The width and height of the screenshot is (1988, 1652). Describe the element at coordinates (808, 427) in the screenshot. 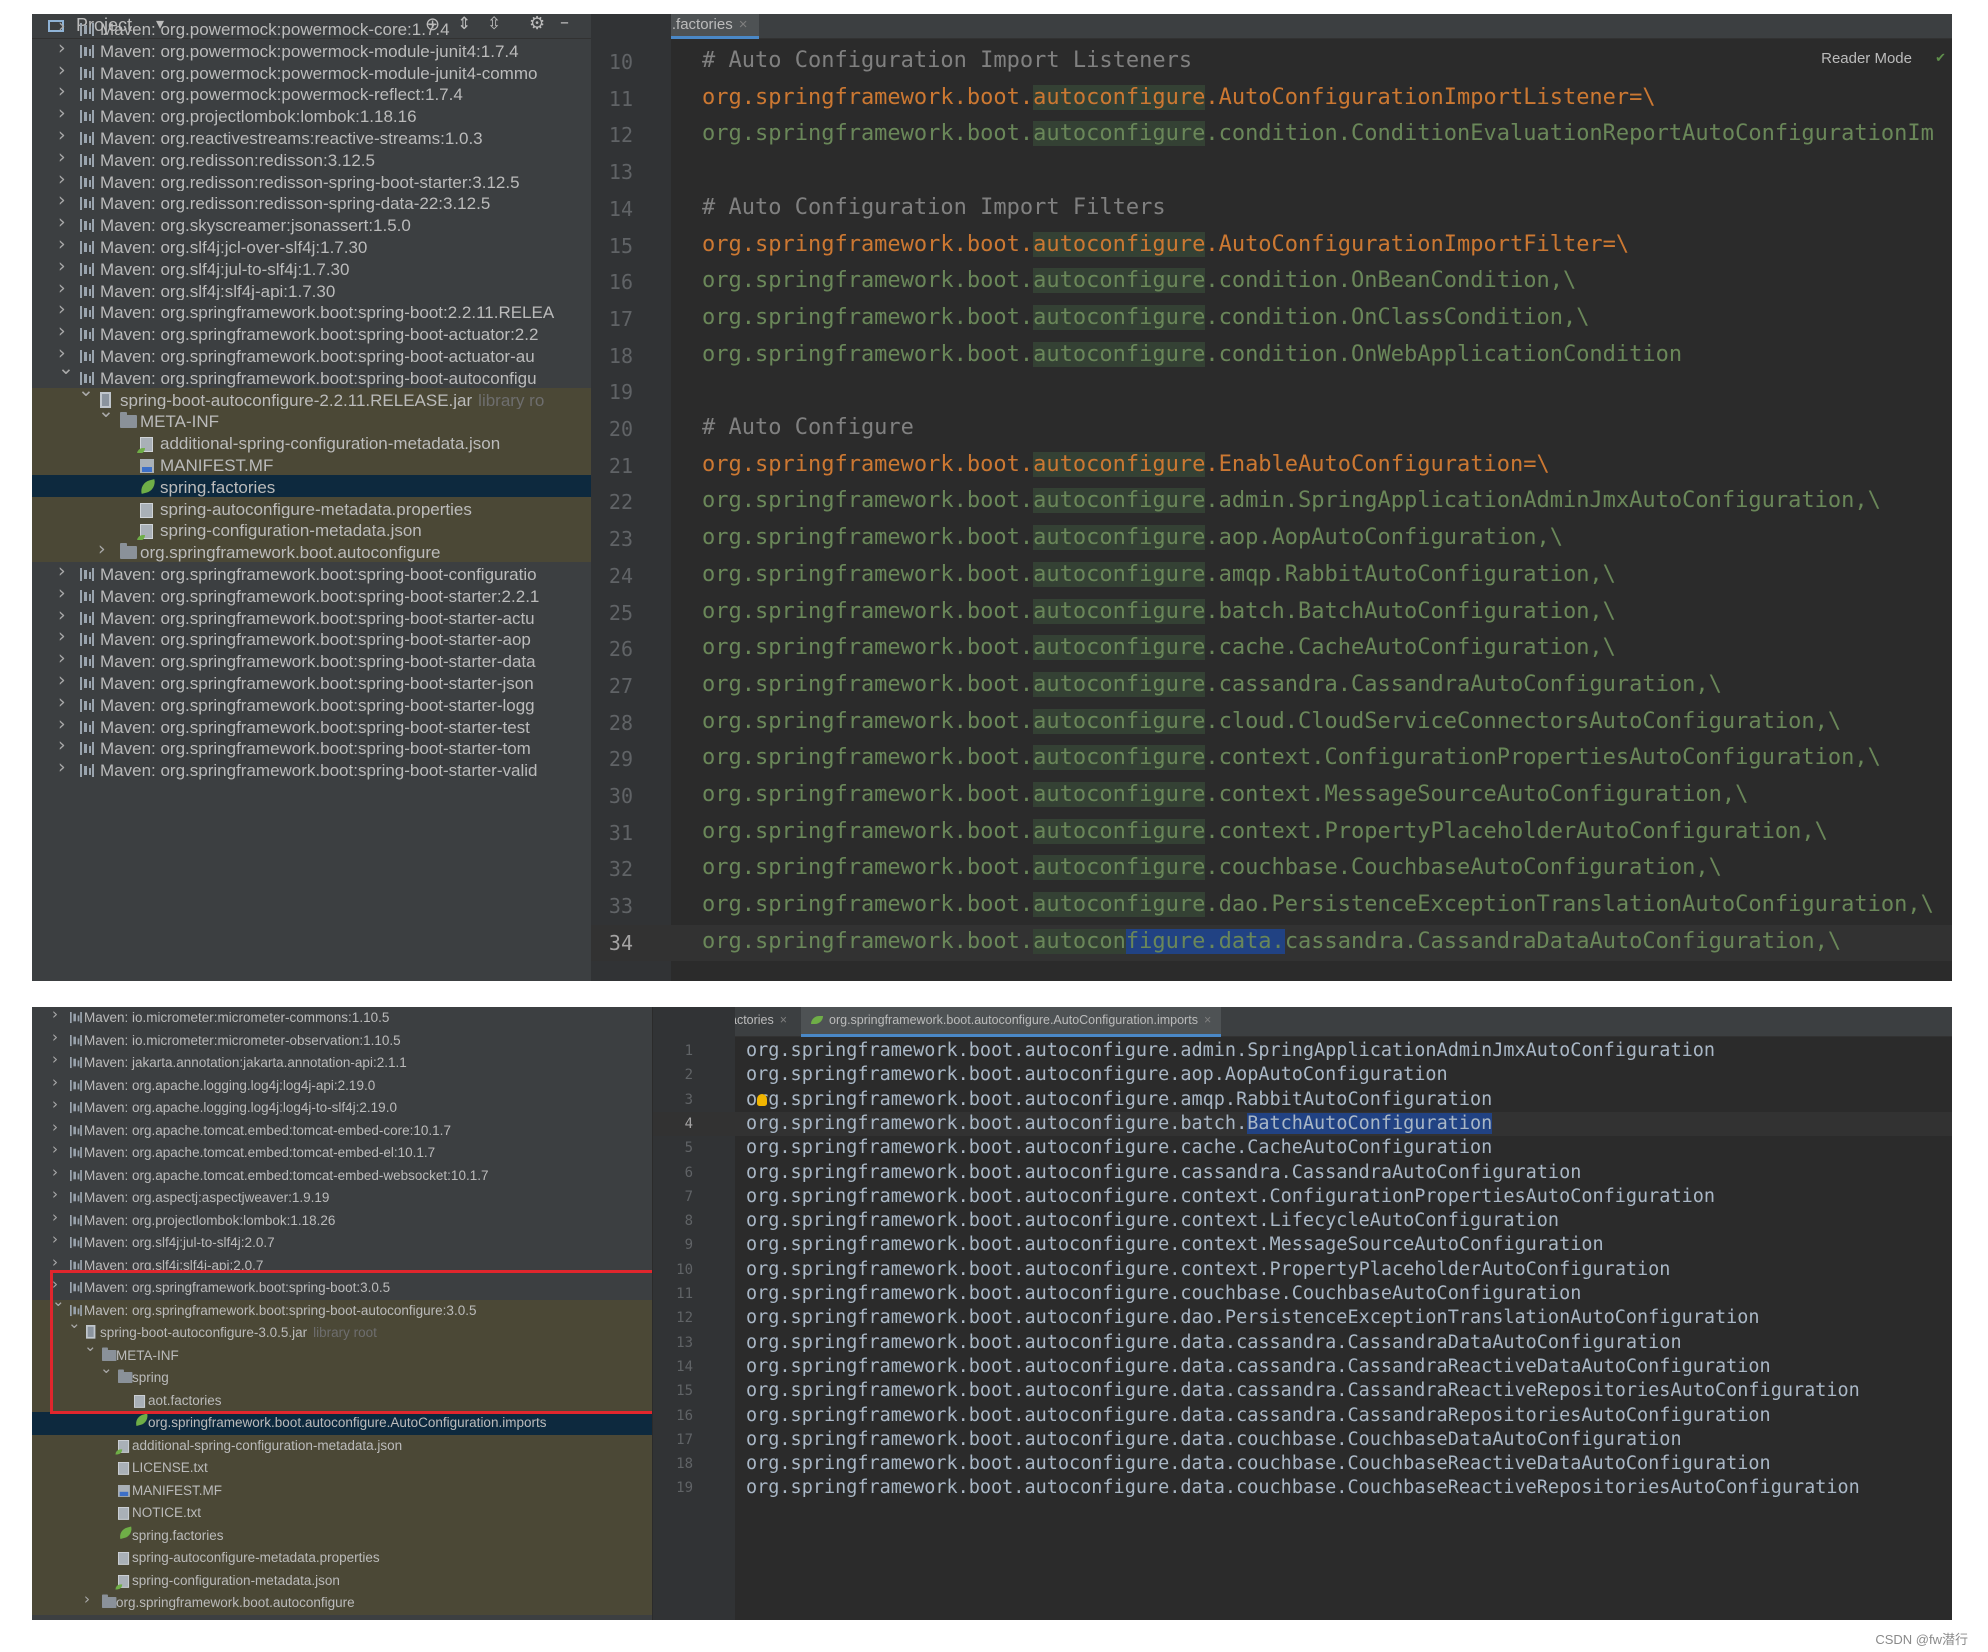

I see `code-line: # Auto Configure` at that location.